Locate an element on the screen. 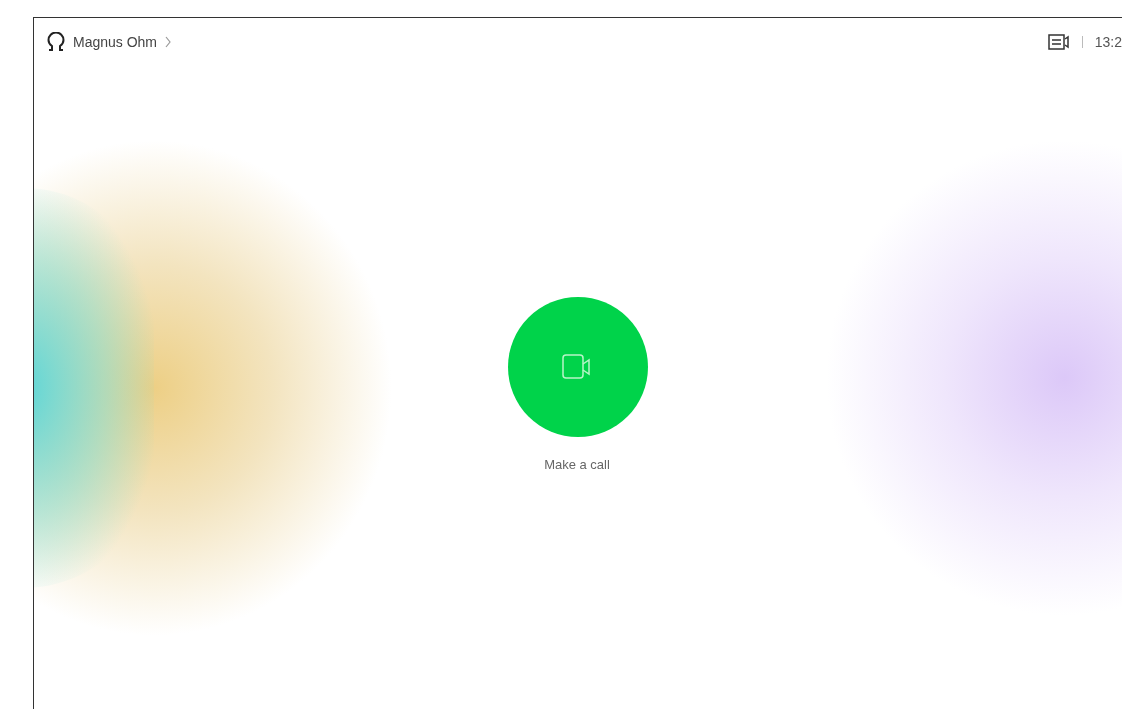 The width and height of the screenshot is (1122, 709). clock-time: 13:2 is located at coordinates (1108, 42).